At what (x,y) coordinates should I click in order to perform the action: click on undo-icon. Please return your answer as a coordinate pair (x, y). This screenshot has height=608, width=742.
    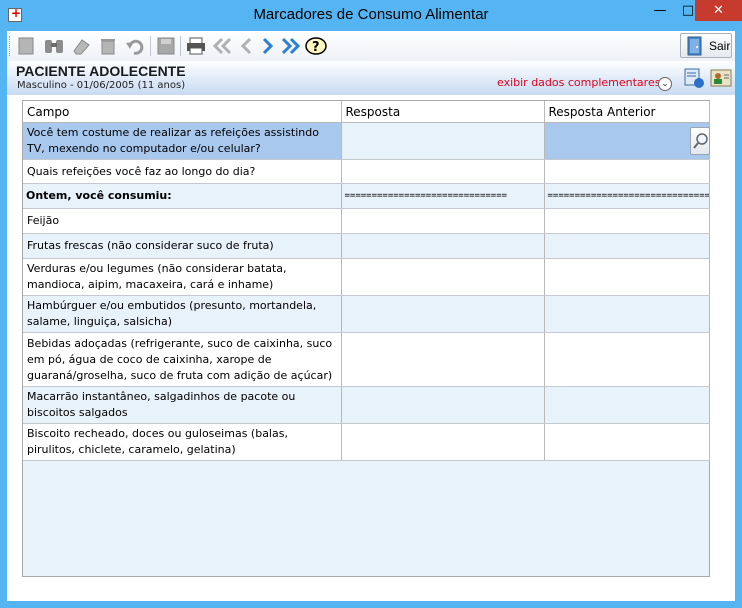
    Looking at the image, I should click on (135, 47).